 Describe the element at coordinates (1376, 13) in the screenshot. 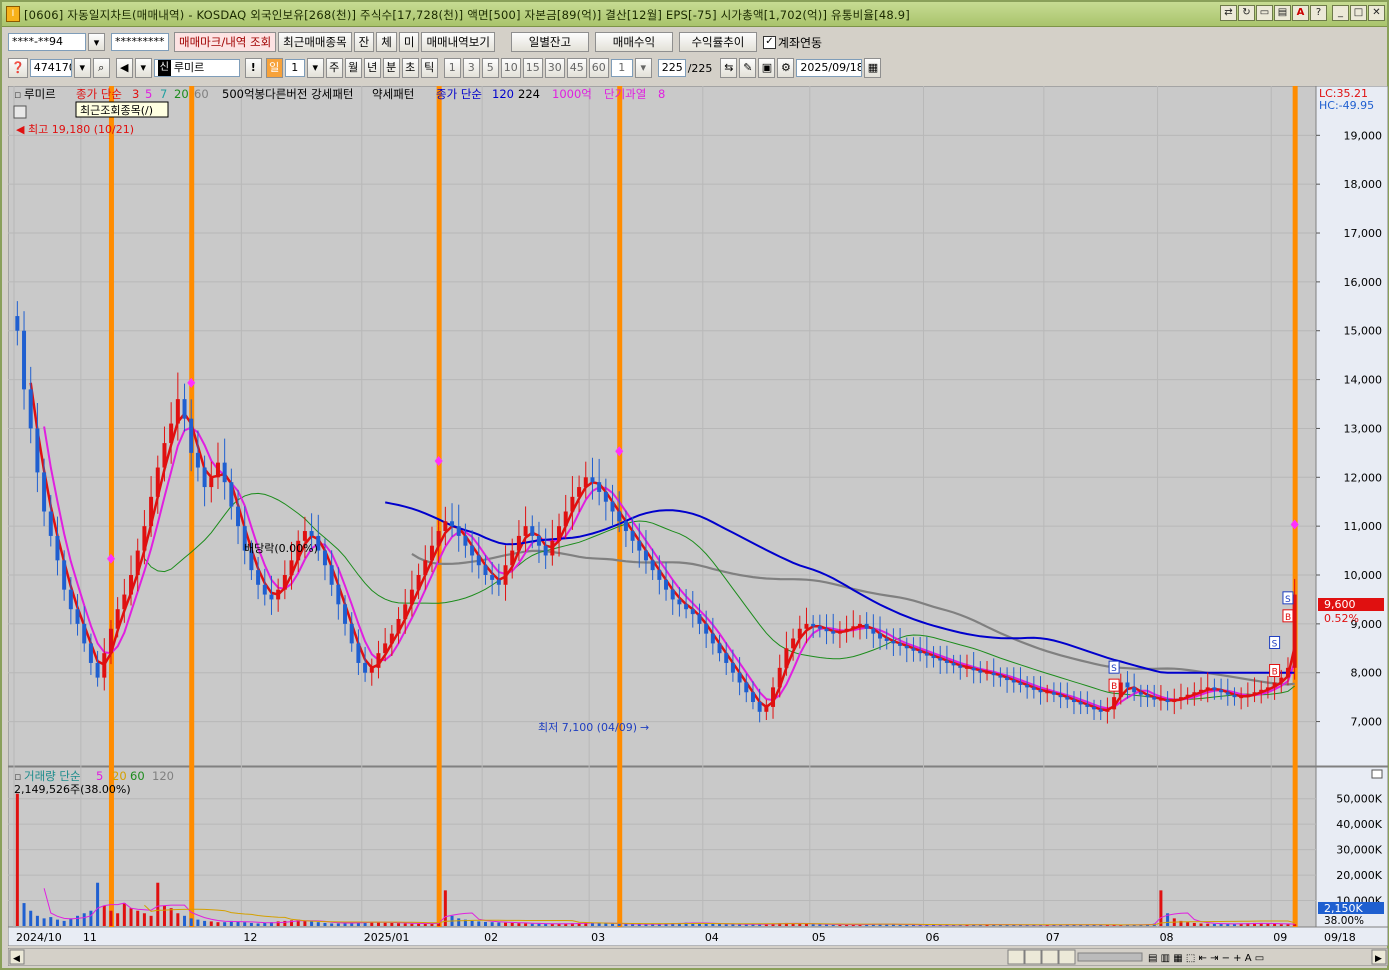

I see `close-icon: ✕` at that location.